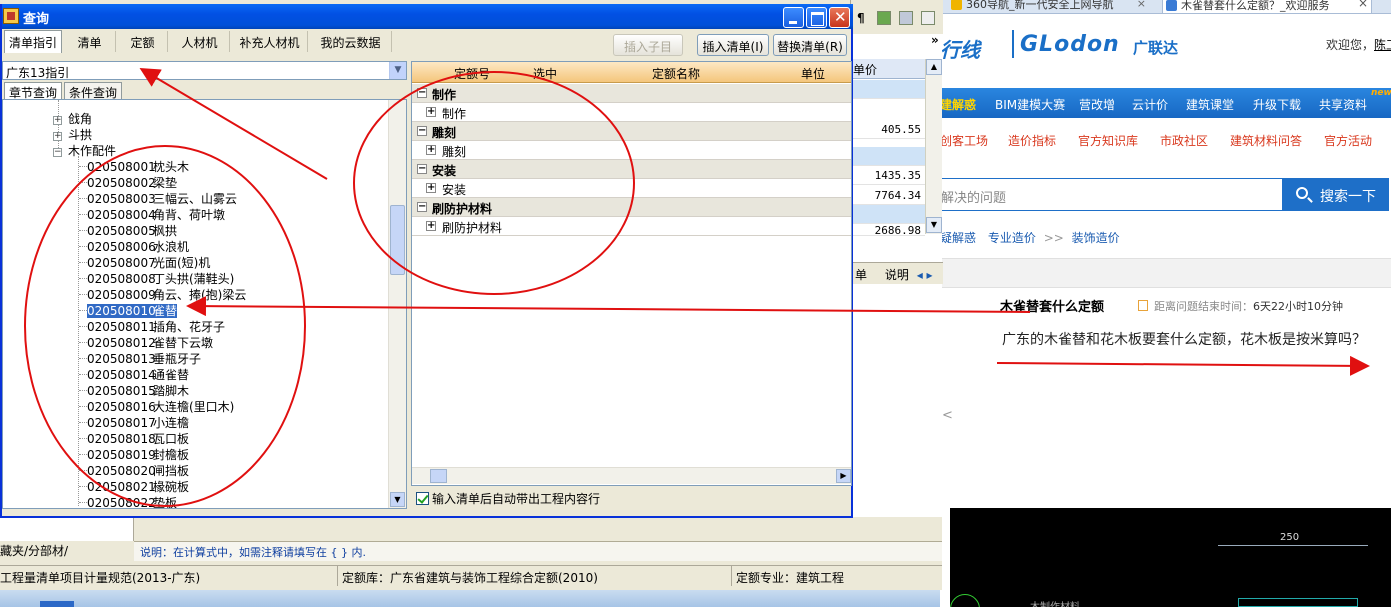 The width and height of the screenshot is (1391, 607). I want to click on cube-icon, so click(884, 18).